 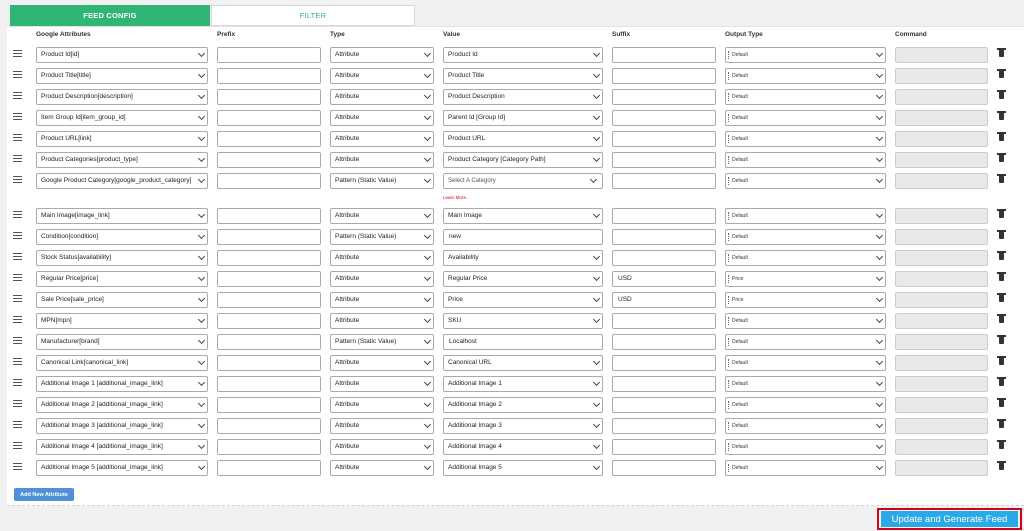 I want to click on value-select: Main Image, so click(x=523, y=216).